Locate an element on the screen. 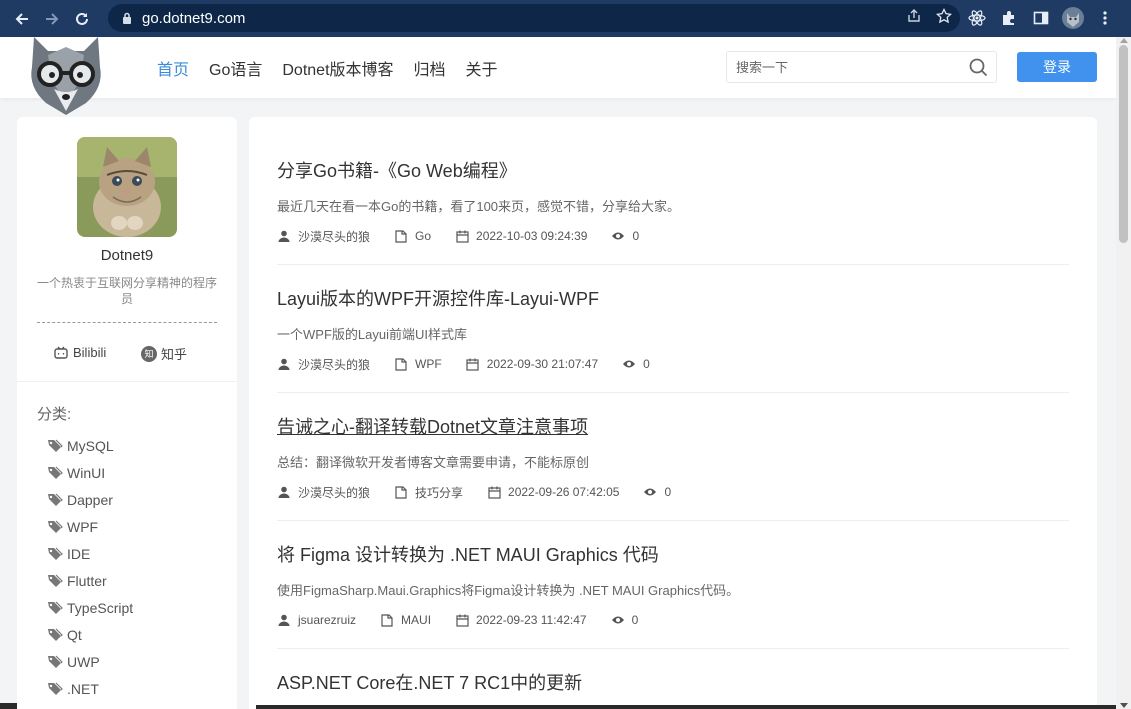 Image resolution: width=1131 pixels, height=709 pixels. zhihu-label: 知乎 is located at coordinates (174, 354).